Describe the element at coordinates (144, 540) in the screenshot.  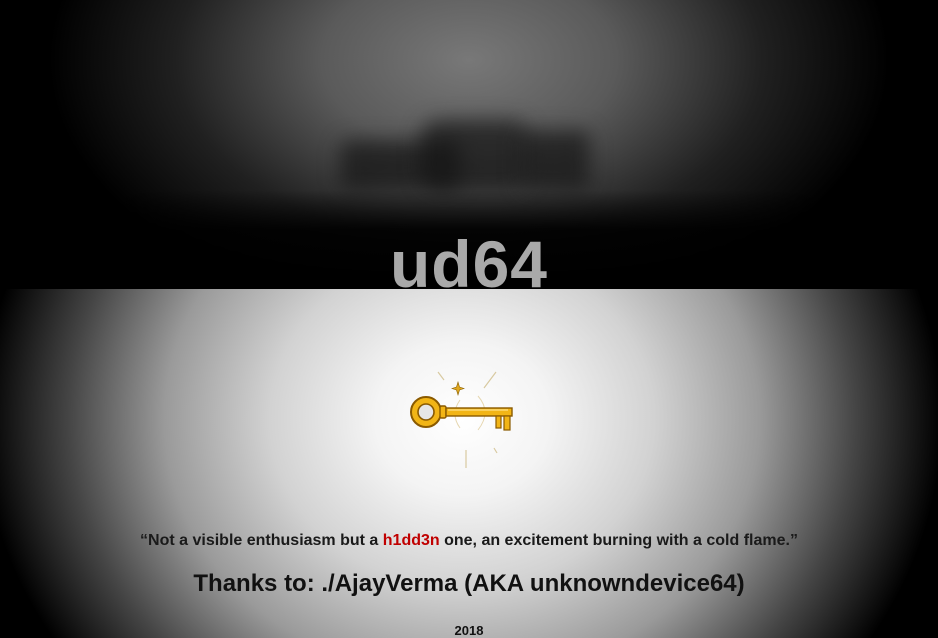
I see `quote-open-mark: “` at that location.